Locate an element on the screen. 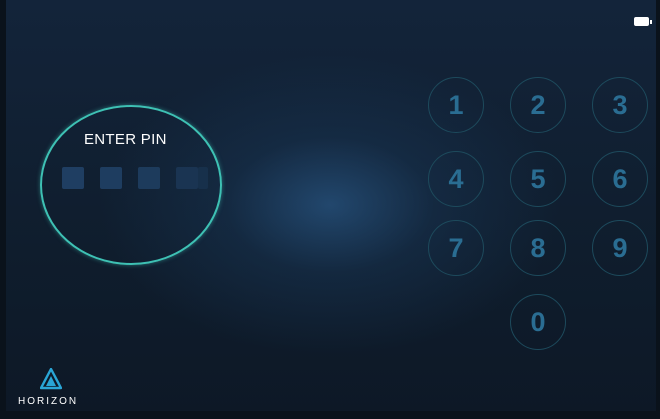 This screenshot has width=660, height=419. keypad-key-2: 2 is located at coordinates (538, 105).